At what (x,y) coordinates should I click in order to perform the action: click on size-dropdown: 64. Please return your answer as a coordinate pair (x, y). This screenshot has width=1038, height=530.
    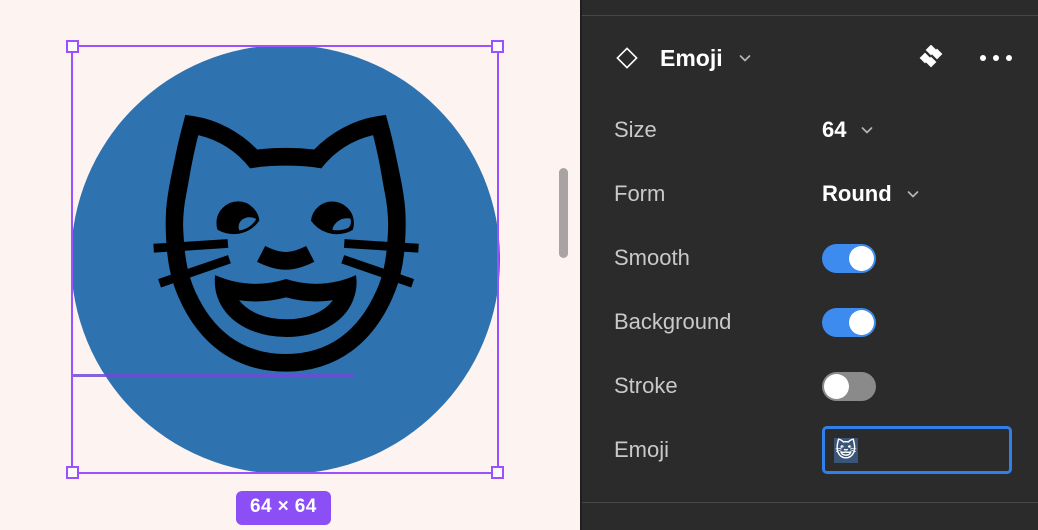
    Looking at the image, I should click on (848, 130).